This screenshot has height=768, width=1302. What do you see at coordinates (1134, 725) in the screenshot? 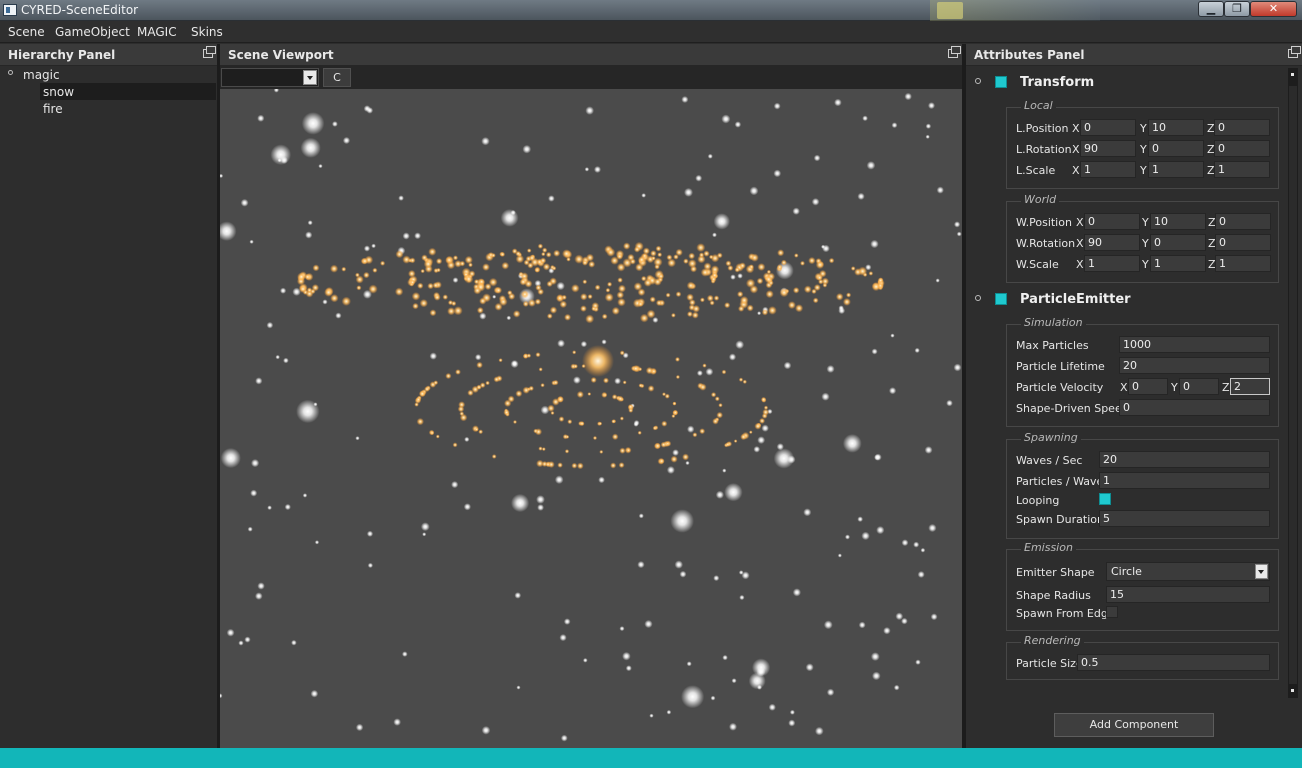
I see `add-component-button: Add Component` at bounding box center [1134, 725].